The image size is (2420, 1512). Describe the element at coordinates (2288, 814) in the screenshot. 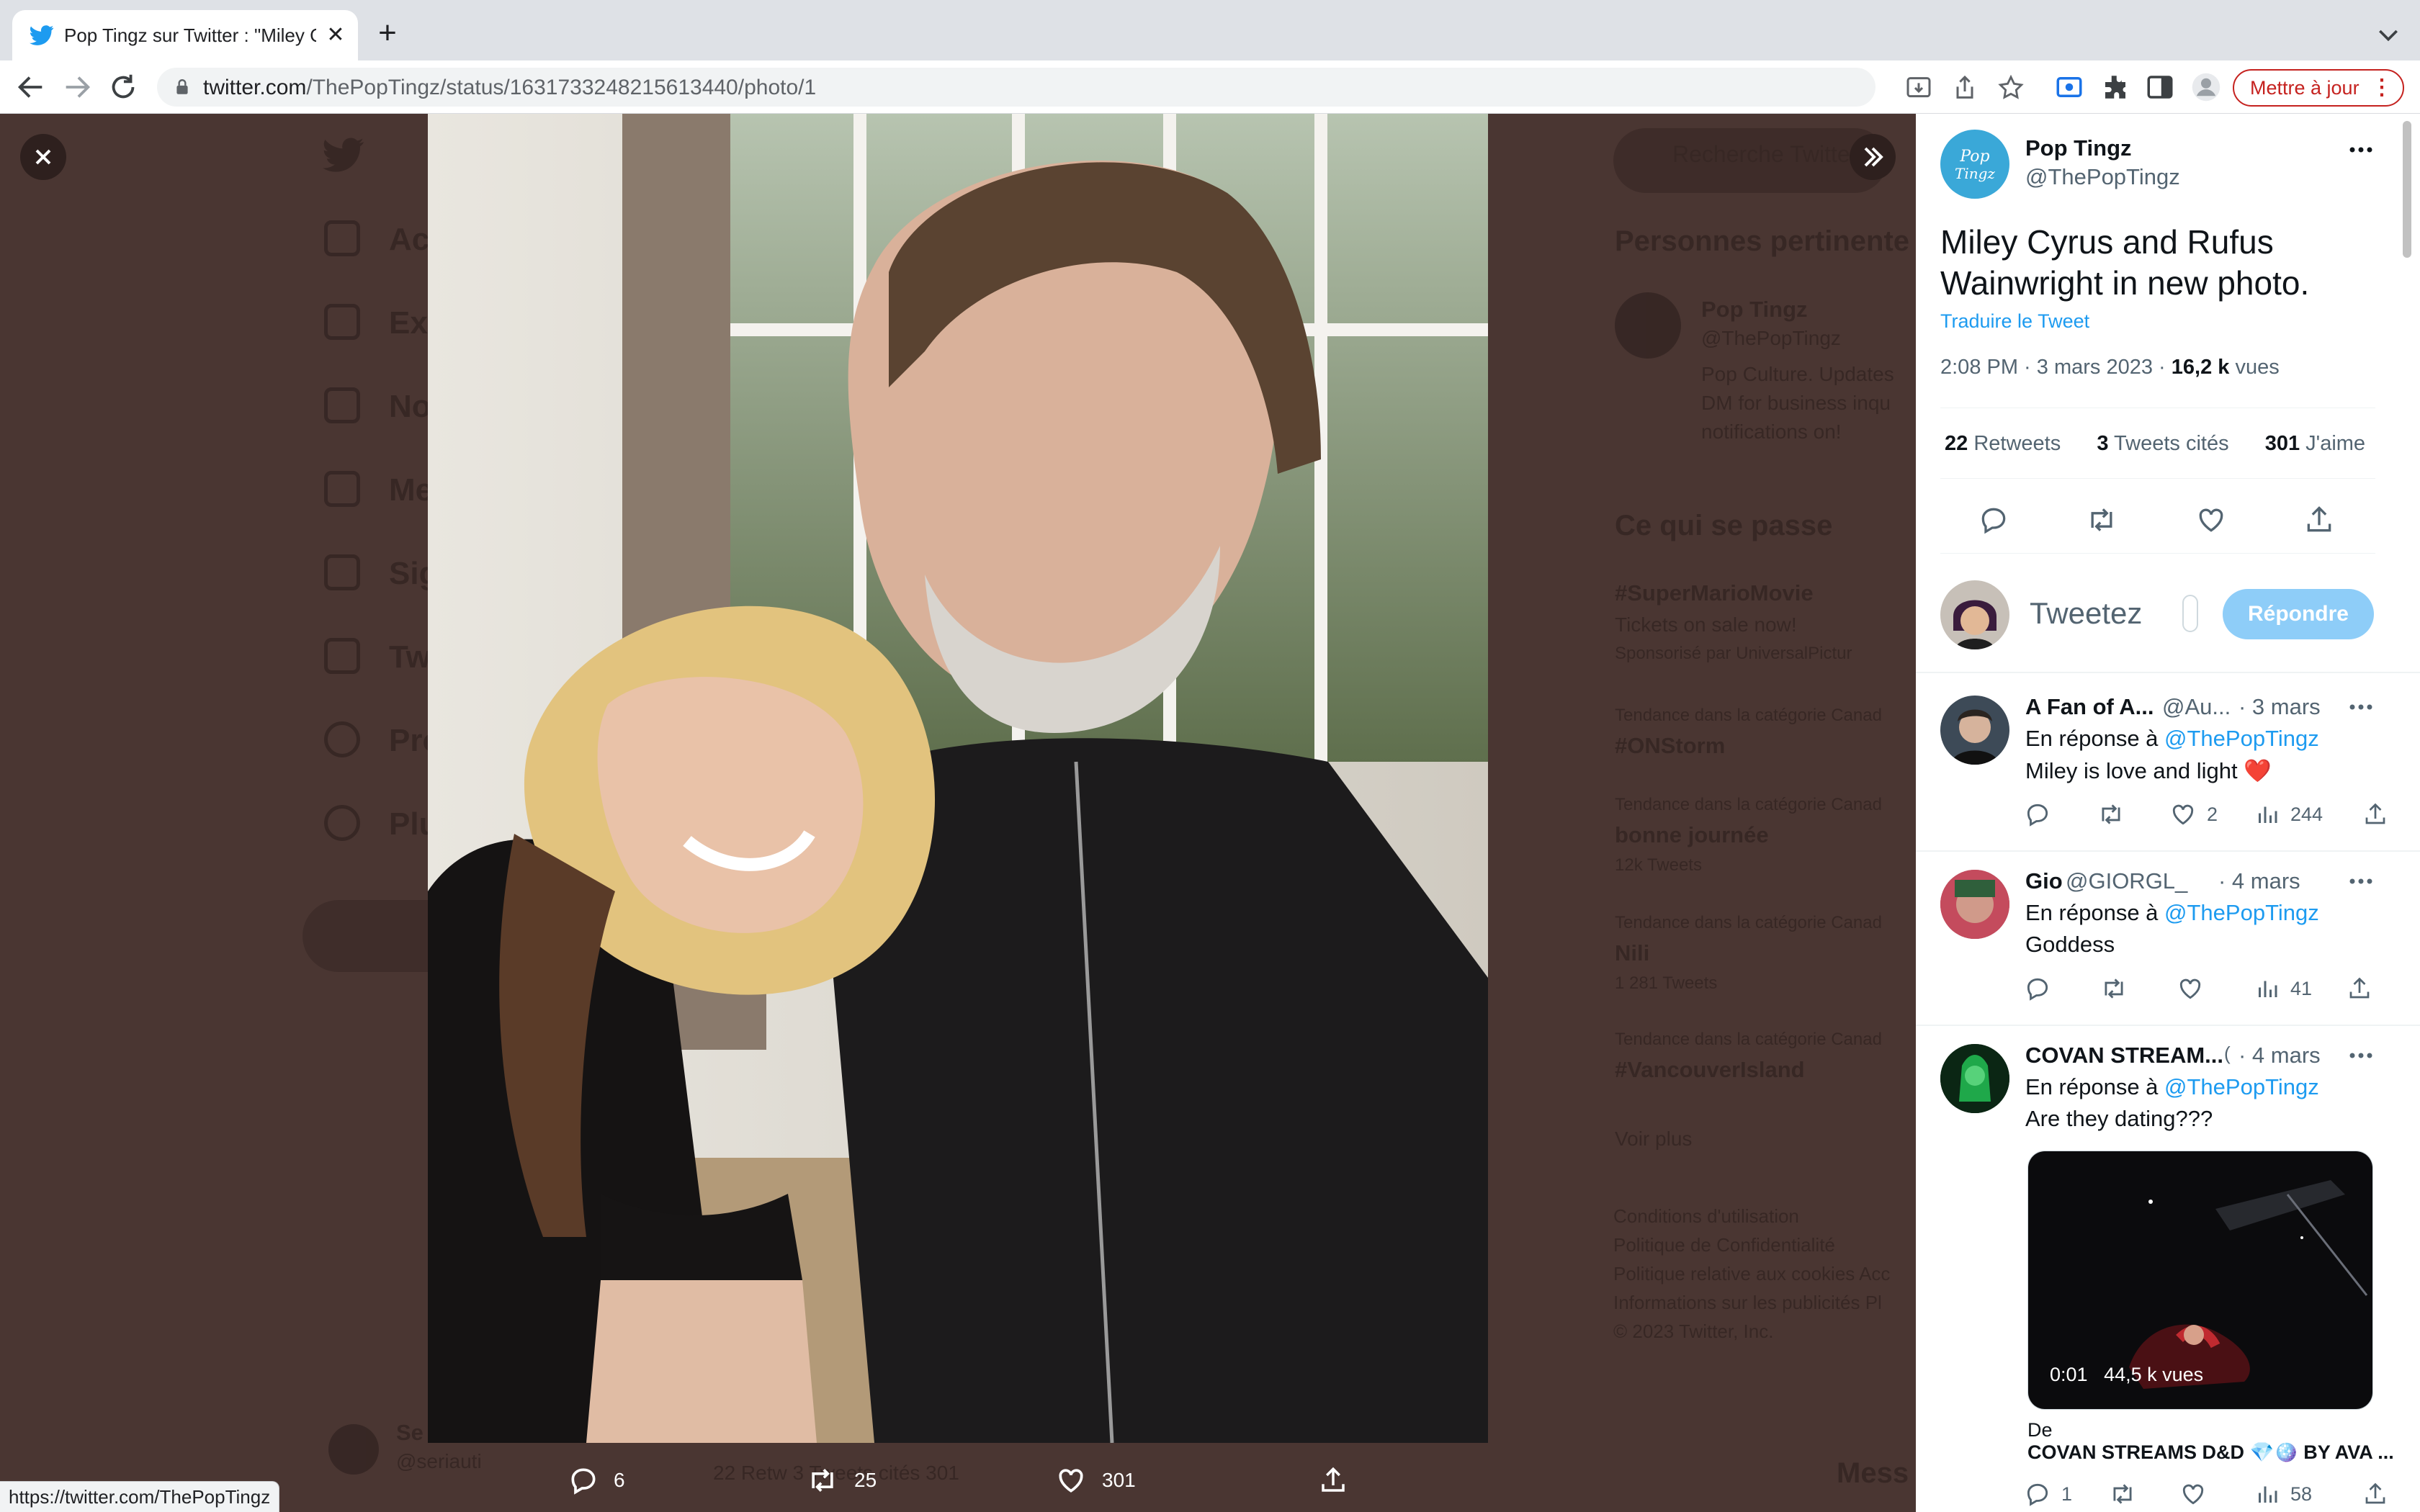

I see `reply-views-button: 244` at that location.